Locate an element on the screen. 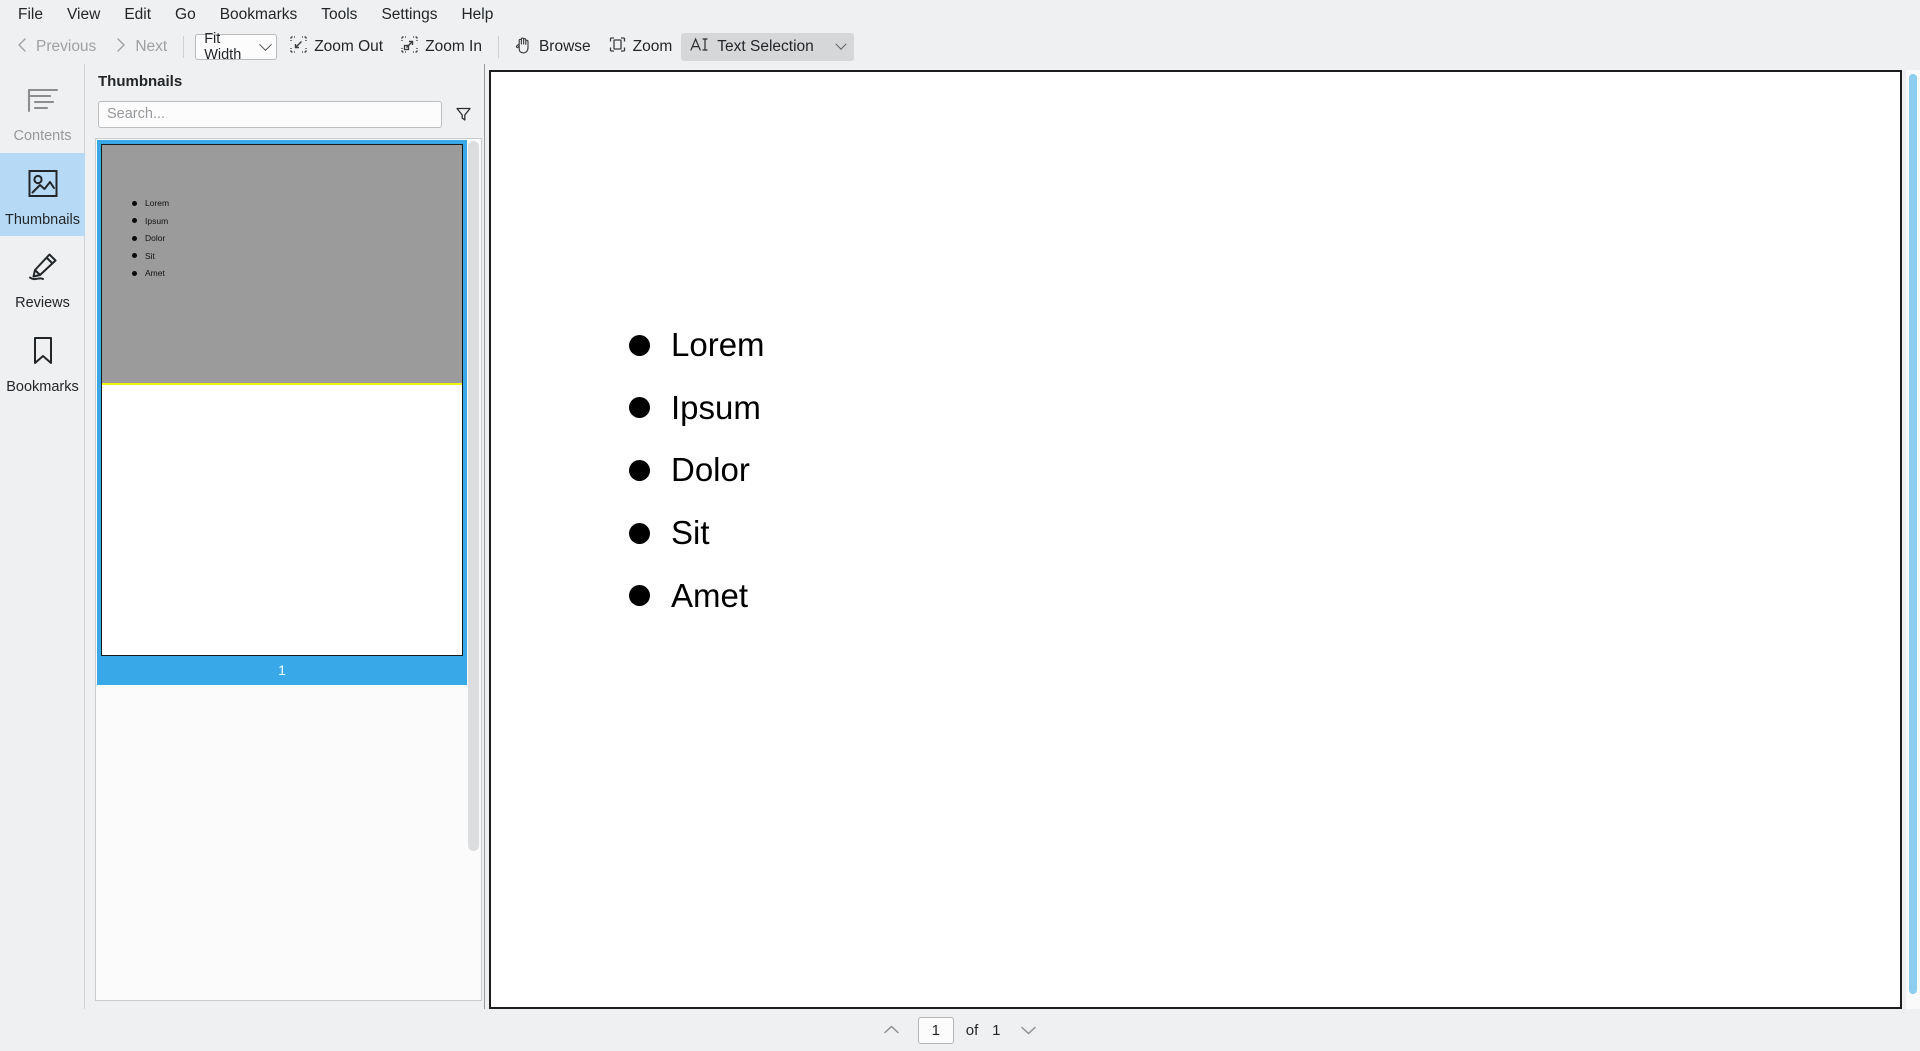  zoom-out-button: Zoom Out is located at coordinates (336, 47).